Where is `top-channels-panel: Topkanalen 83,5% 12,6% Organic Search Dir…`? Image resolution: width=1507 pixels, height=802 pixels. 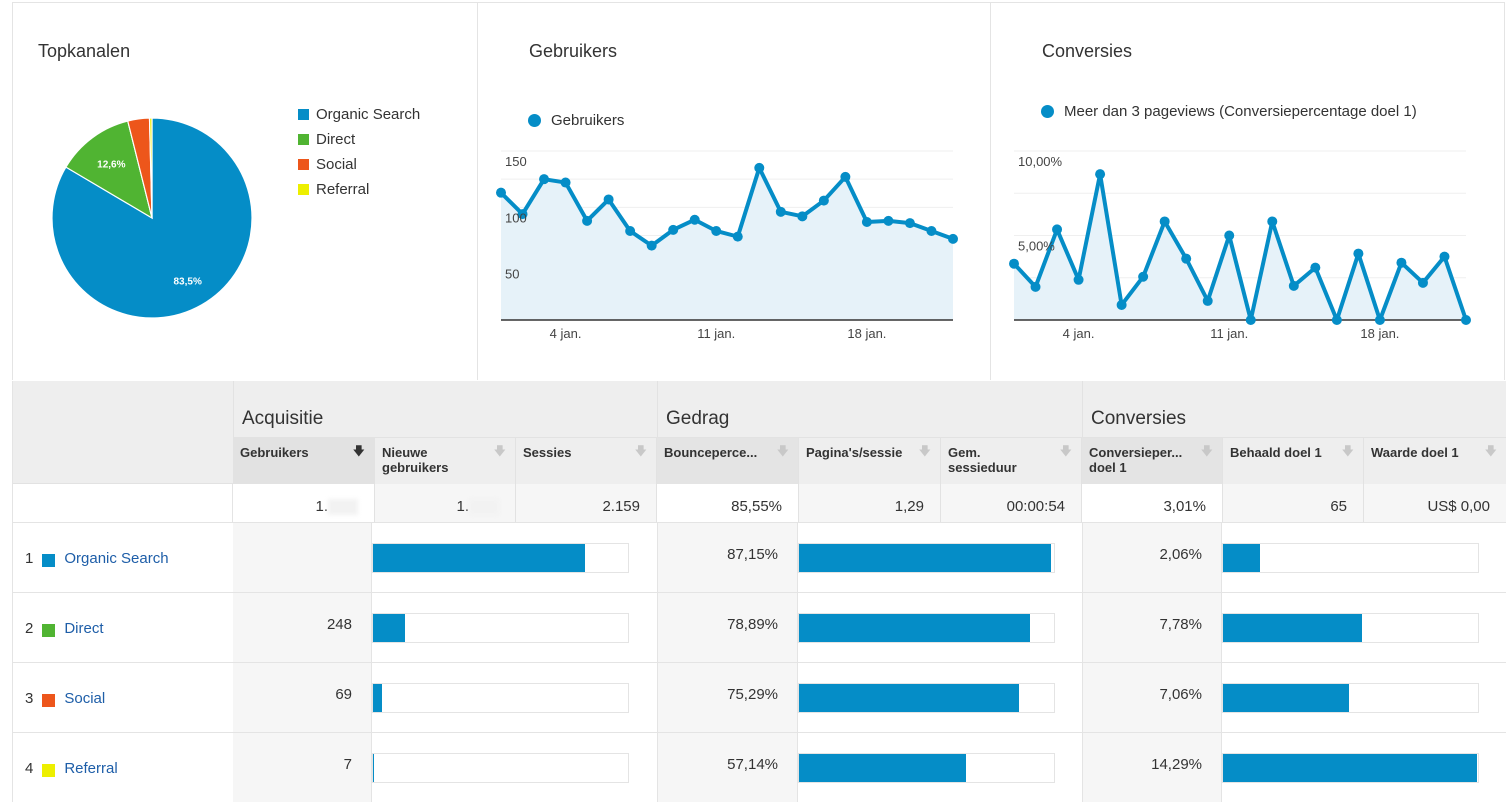
top-channels-panel: Topkanalen 83,5% 12,6% Organic Search Dir… is located at coordinates (245, 191).